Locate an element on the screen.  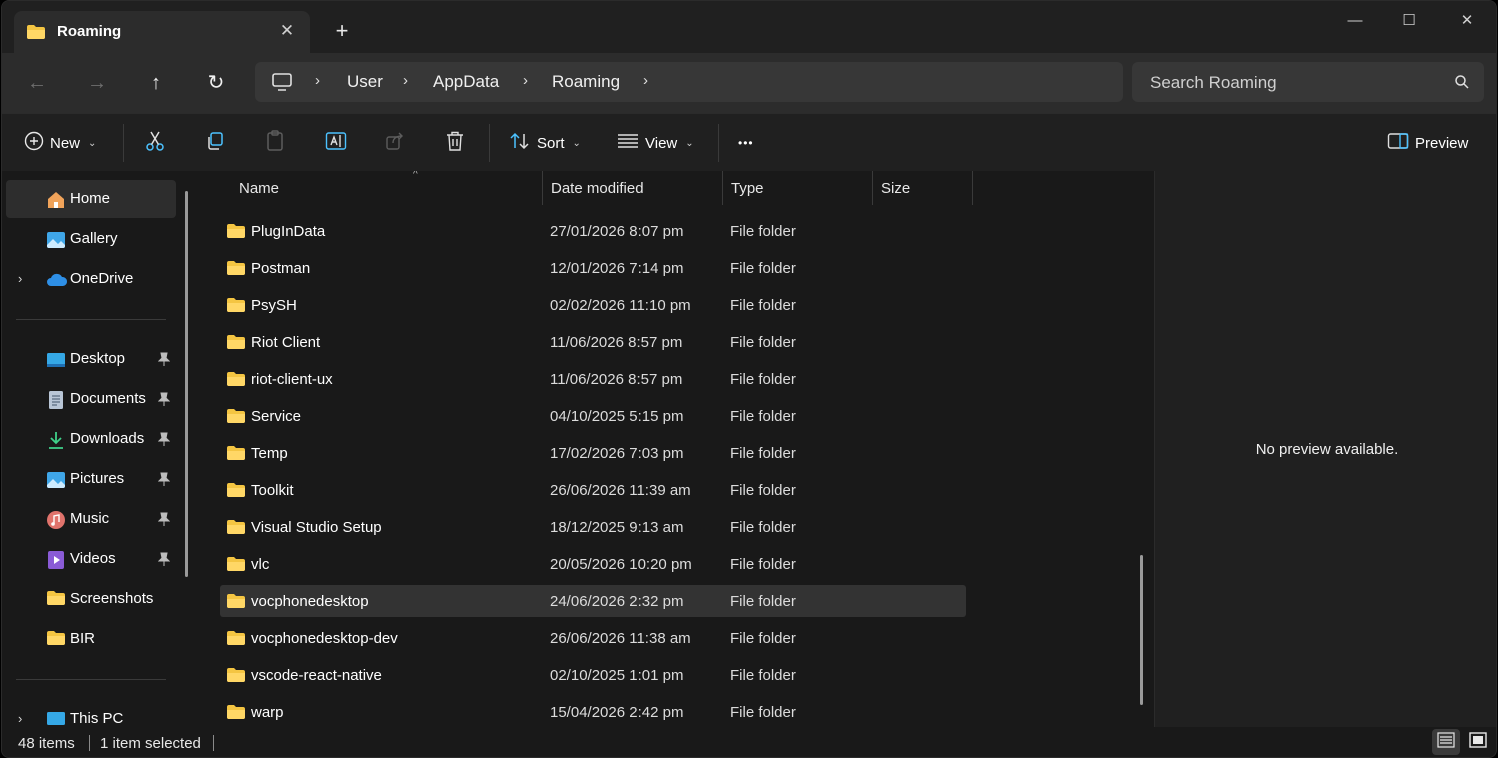
sidebar-item-pictures: Pictures is located at coordinates (91, 479).